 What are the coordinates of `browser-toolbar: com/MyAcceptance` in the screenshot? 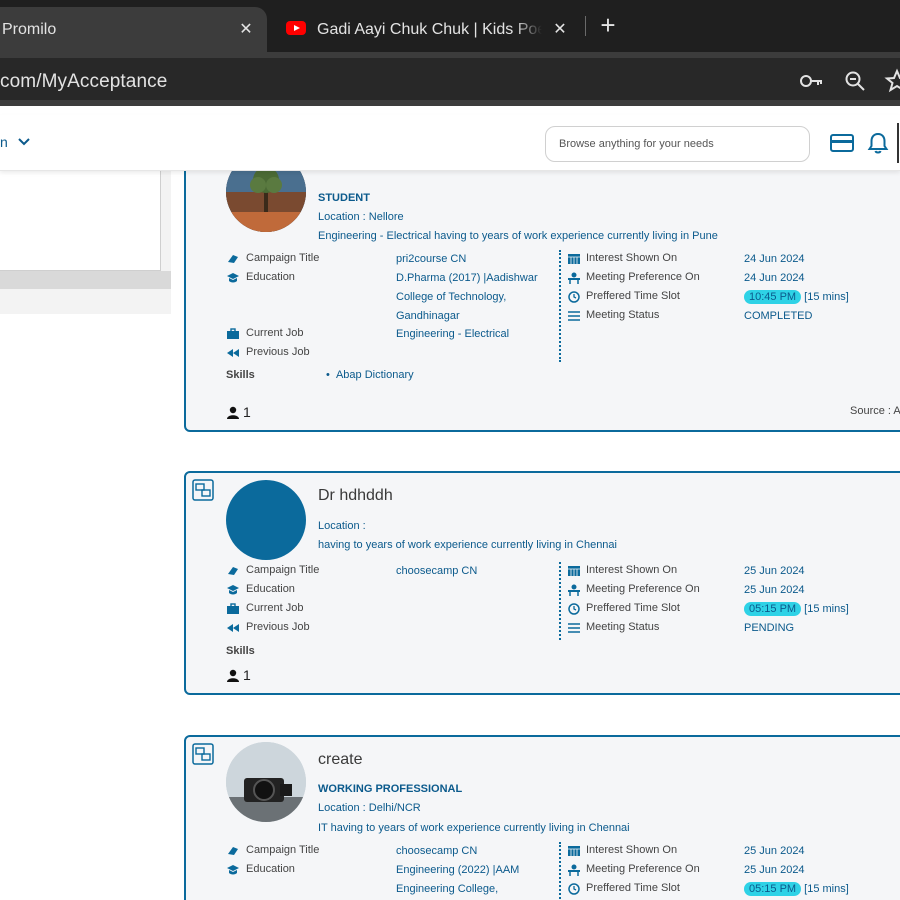 It's located at (450, 79).